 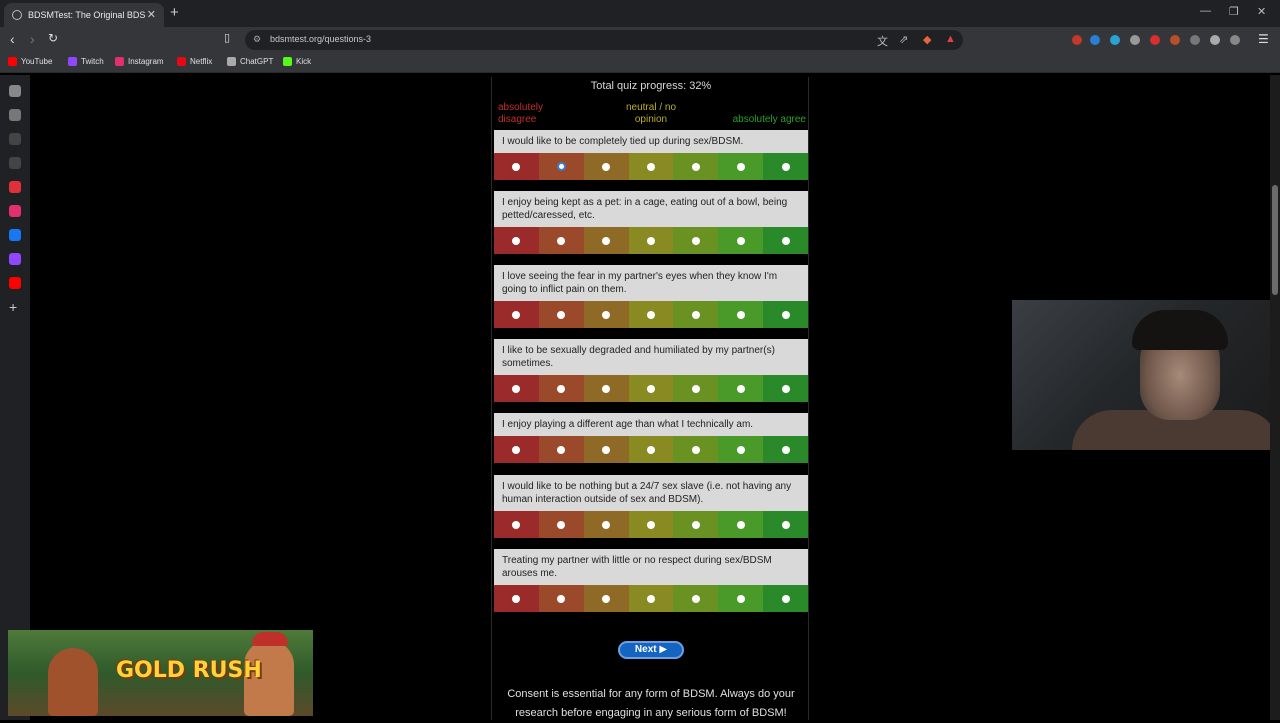 What do you see at coordinates (1205, 11) in the screenshot?
I see `minimize-icon: —` at bounding box center [1205, 11].